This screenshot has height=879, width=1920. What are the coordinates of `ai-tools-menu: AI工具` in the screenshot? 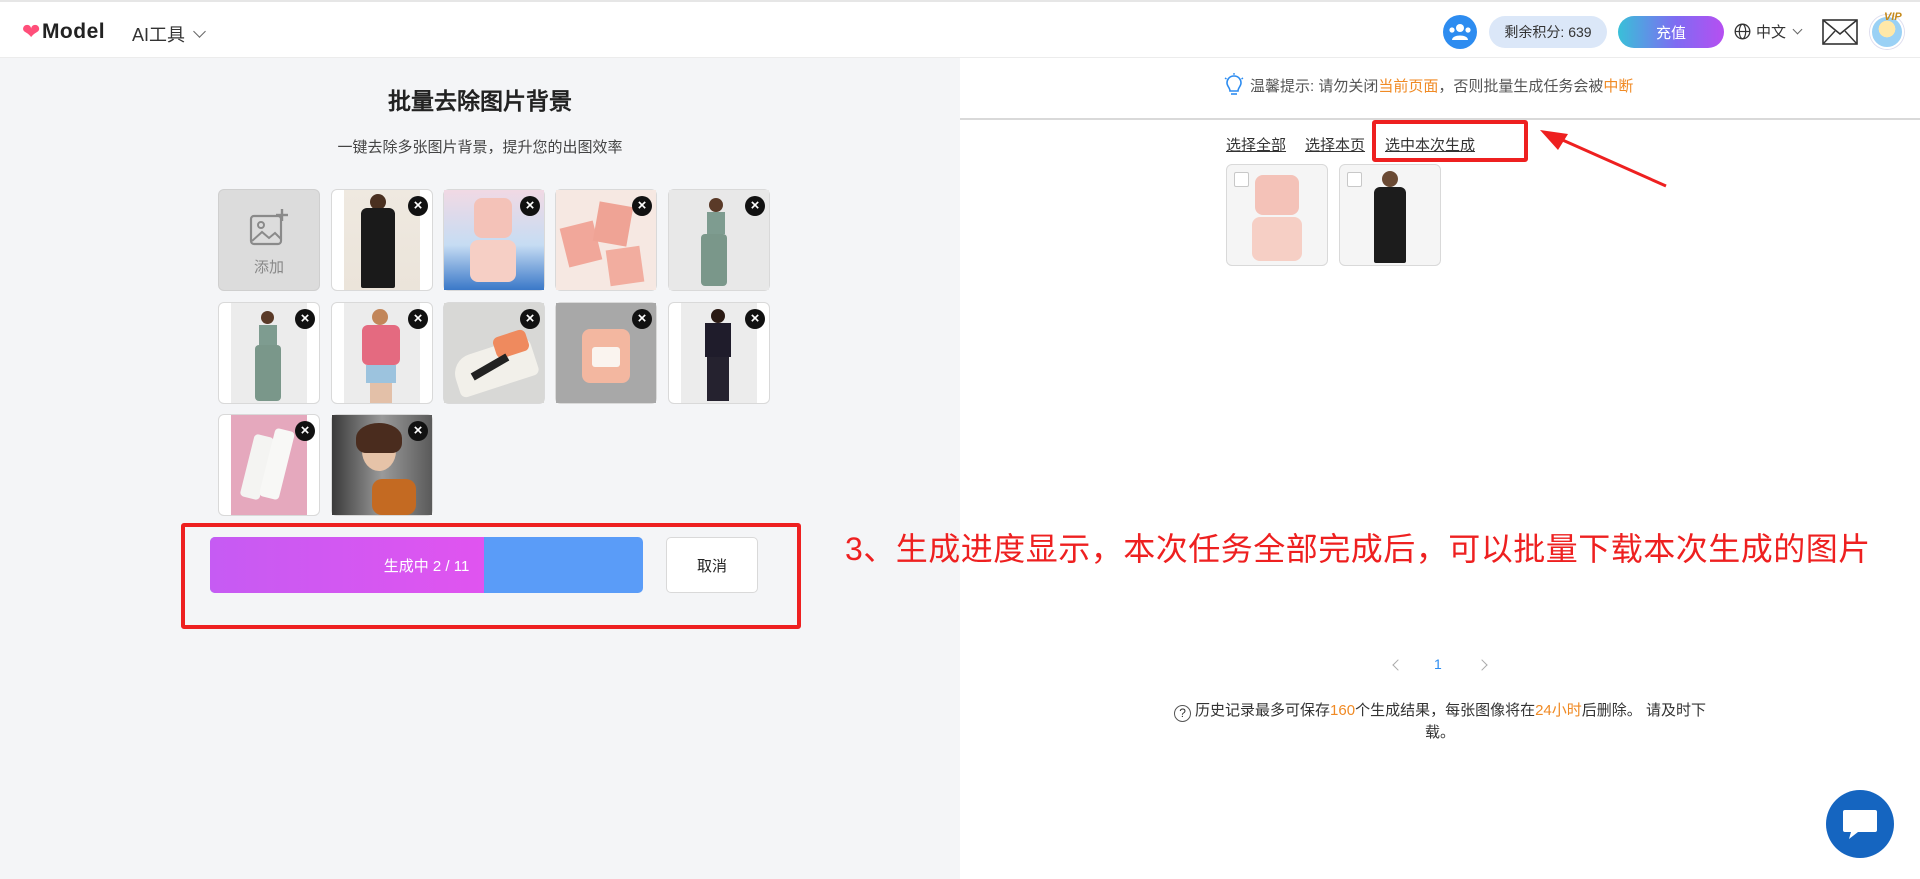 It's located at (169, 34).